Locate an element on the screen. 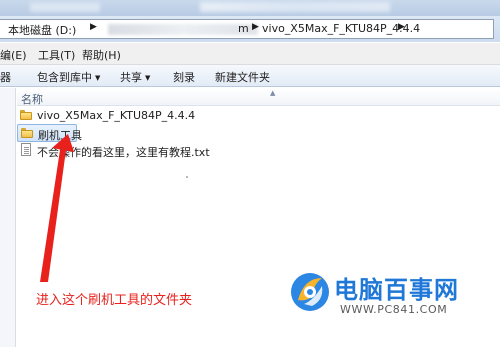 This screenshot has height=347, width=500. watermark-url: WWW.PC841.COM is located at coordinates (394, 309).